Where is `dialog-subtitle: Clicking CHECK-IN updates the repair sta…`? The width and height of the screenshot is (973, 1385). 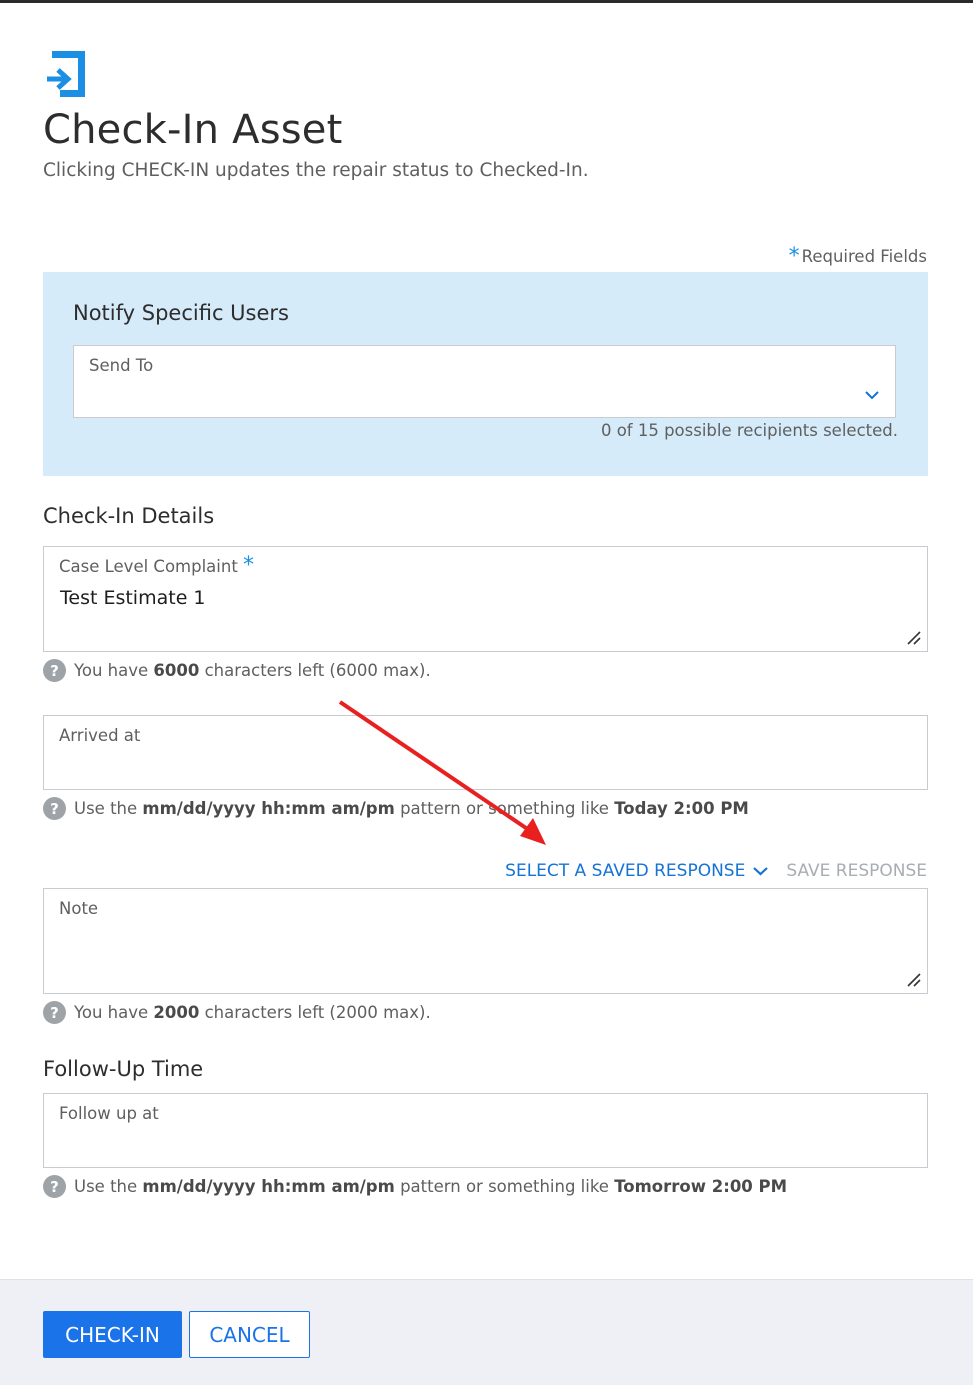
dialog-subtitle: Clicking CHECK-IN updates the repair sta… is located at coordinates (316, 170).